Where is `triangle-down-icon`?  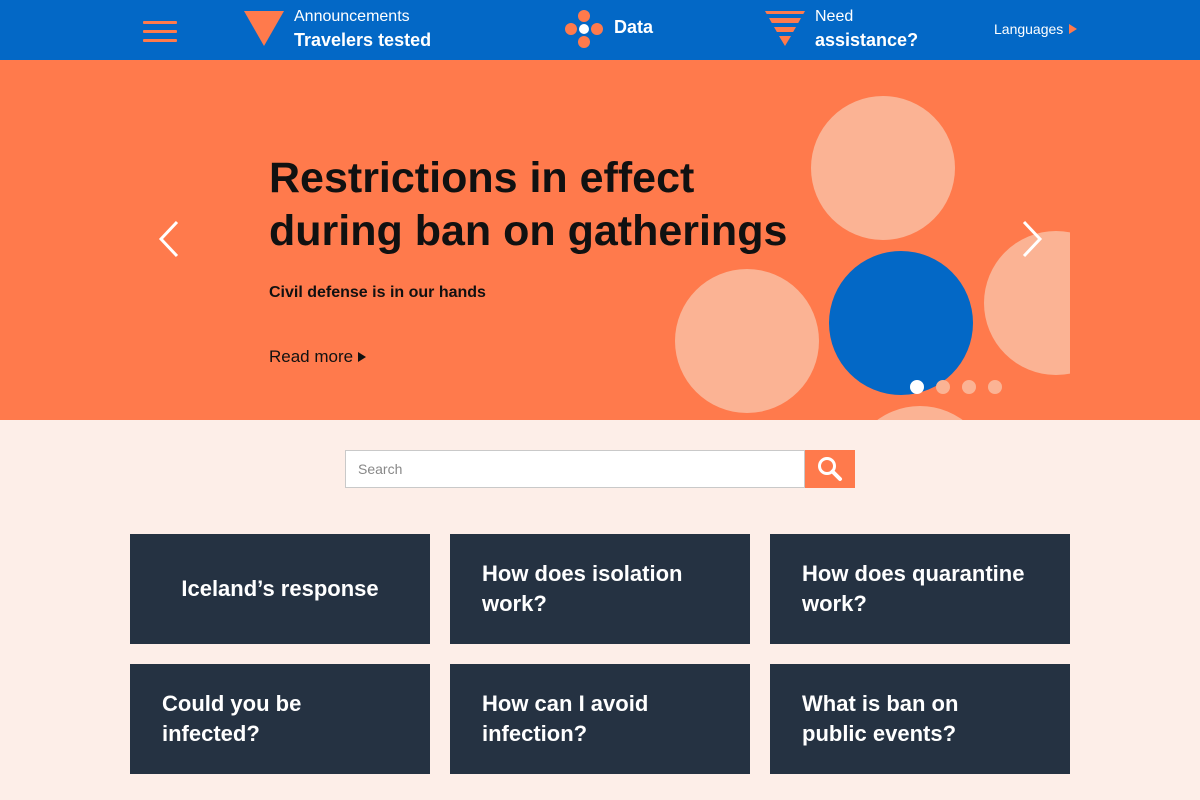 triangle-down-icon is located at coordinates (264, 28).